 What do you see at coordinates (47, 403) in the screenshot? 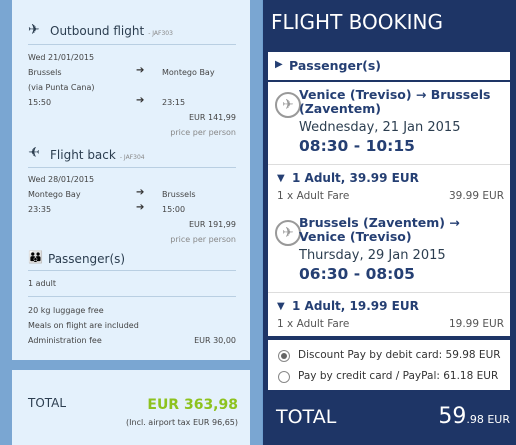
I see `summary-total-label: TOTAL` at bounding box center [47, 403].